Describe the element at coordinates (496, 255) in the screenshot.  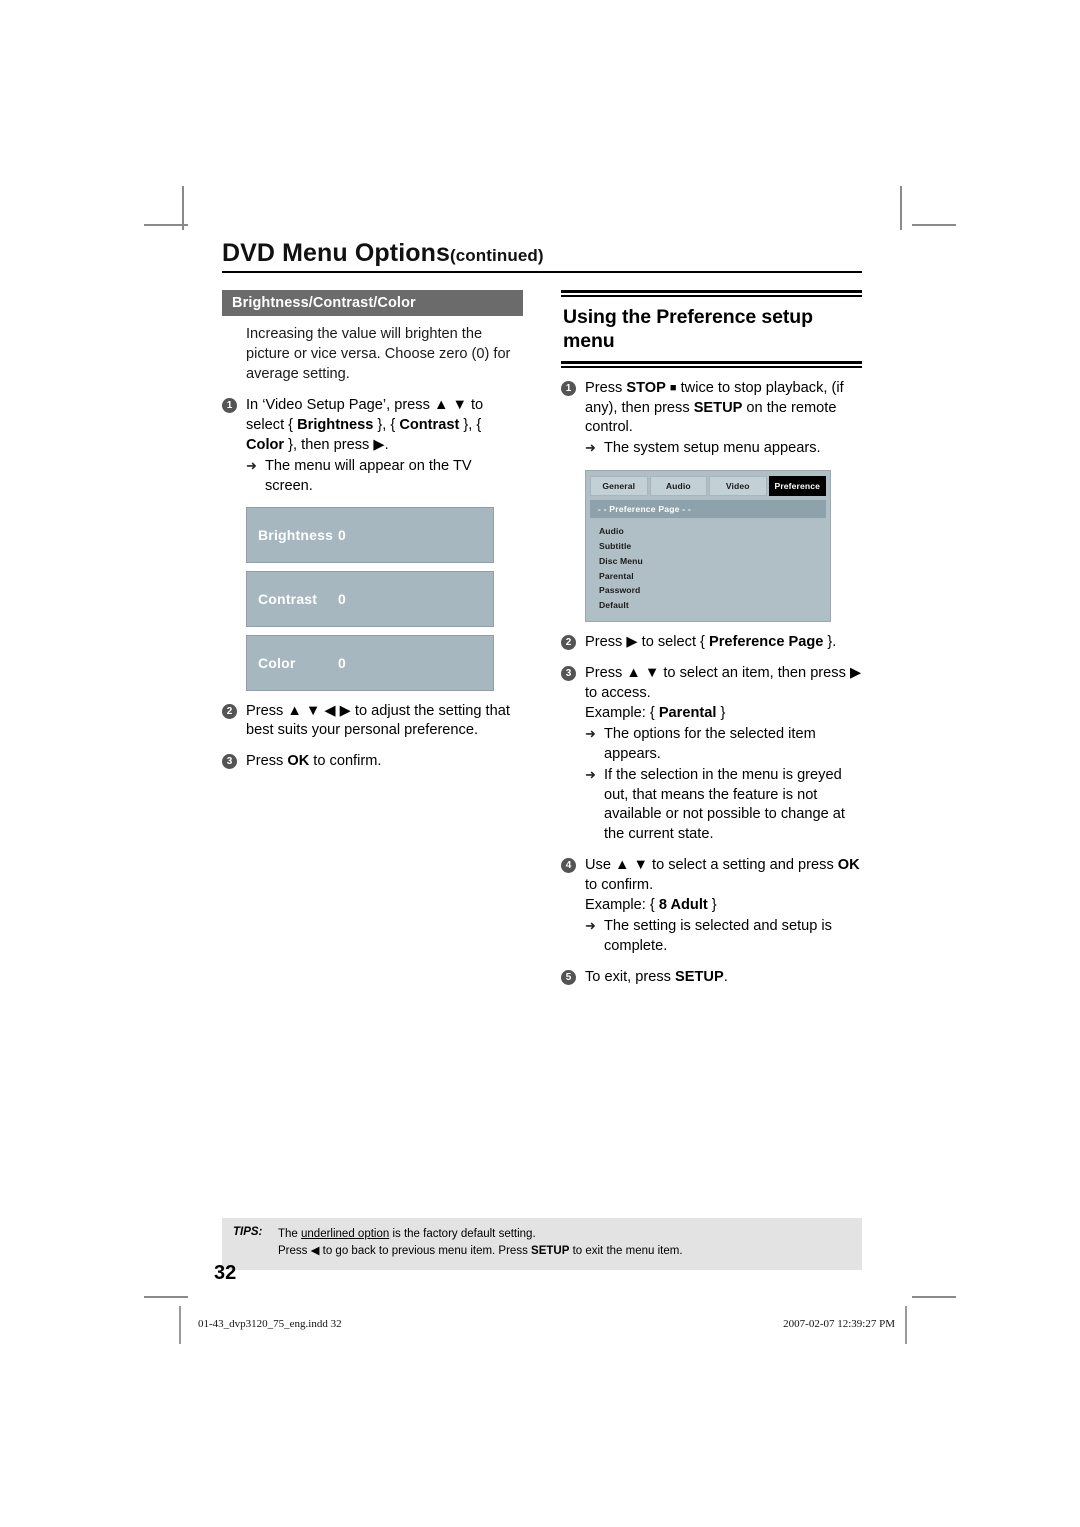
I see `chapter-title-continued: (continued)` at that location.